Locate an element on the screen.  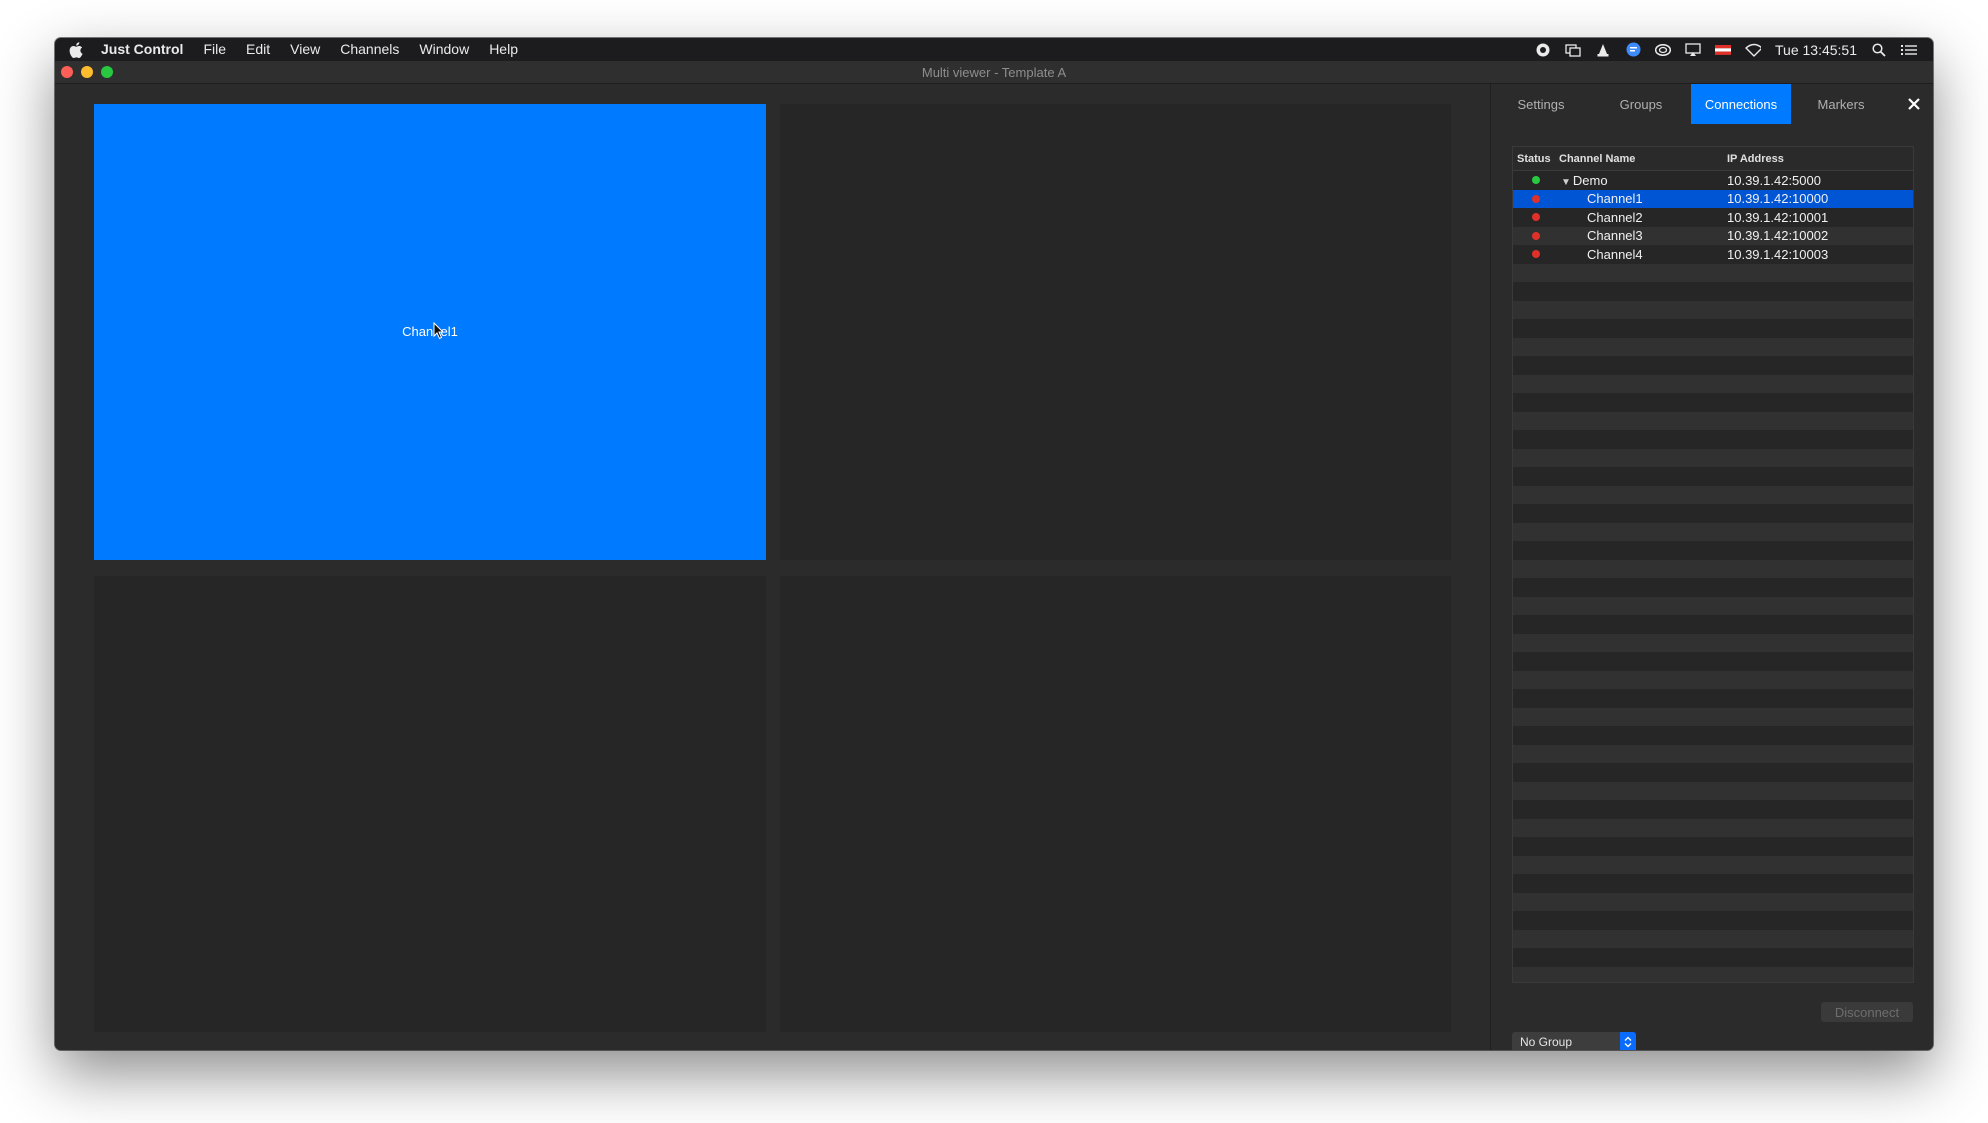
list-icon is located at coordinates (1909, 50).